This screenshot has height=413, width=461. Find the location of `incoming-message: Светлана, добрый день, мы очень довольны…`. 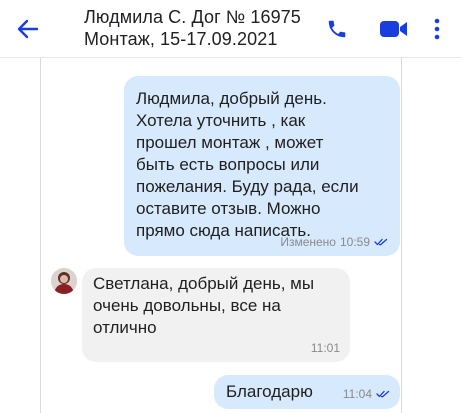

incoming-message: Светлана, добрый день, мы очень довольны… is located at coordinates (216, 315).